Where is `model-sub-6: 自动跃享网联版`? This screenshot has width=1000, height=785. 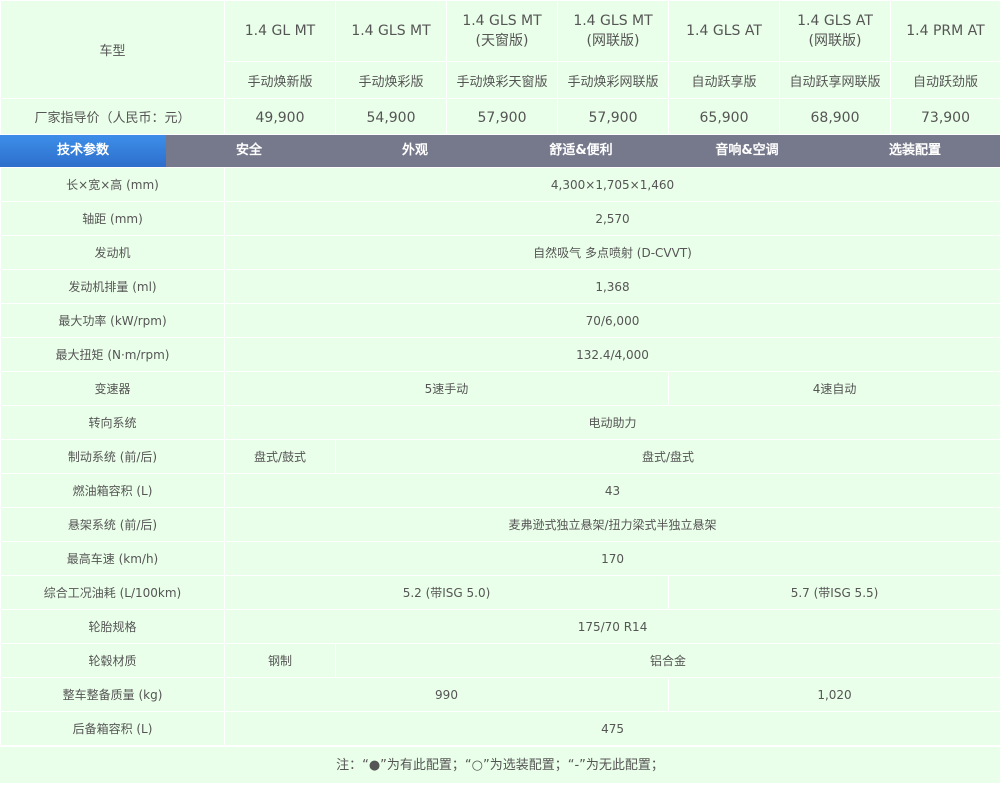 model-sub-6: 自动跃享网联版 is located at coordinates (835, 80).